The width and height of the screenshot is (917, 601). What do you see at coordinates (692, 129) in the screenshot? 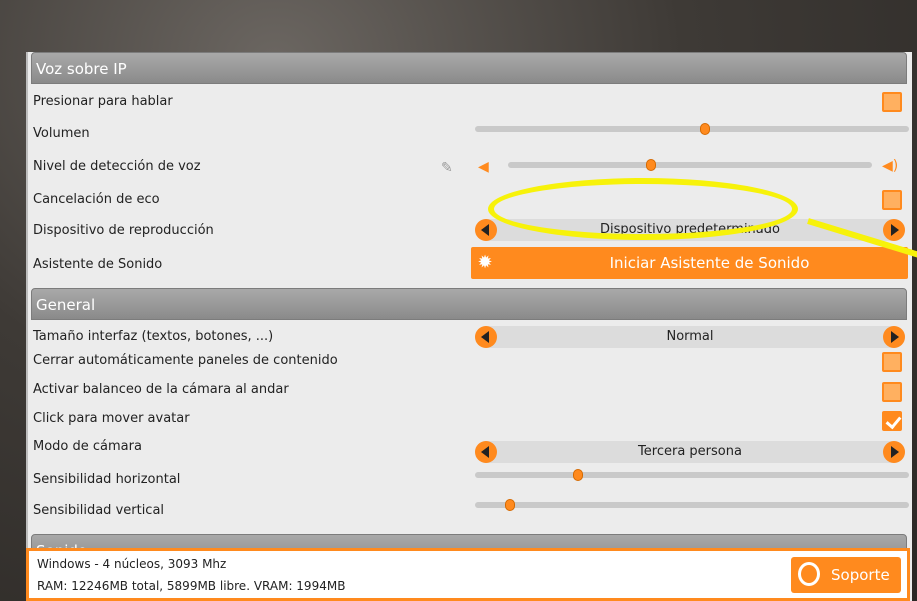
I see `volume-slider` at bounding box center [692, 129].